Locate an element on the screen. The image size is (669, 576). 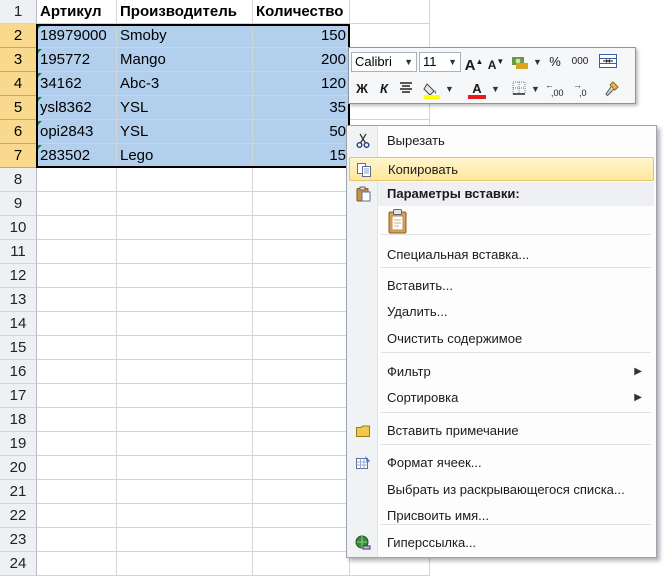
data-cell: 283502 is located at coordinates (77, 156).